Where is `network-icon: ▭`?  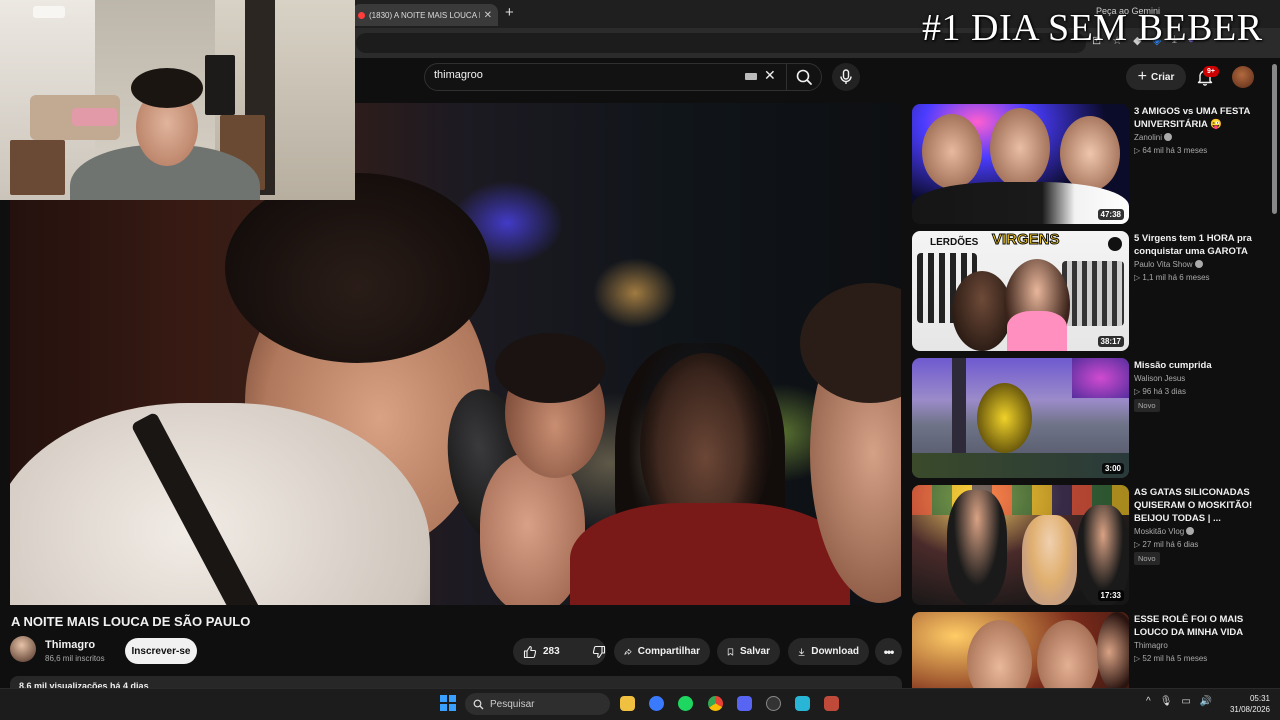
network-icon: ▭ is located at coordinates (1185, 701).